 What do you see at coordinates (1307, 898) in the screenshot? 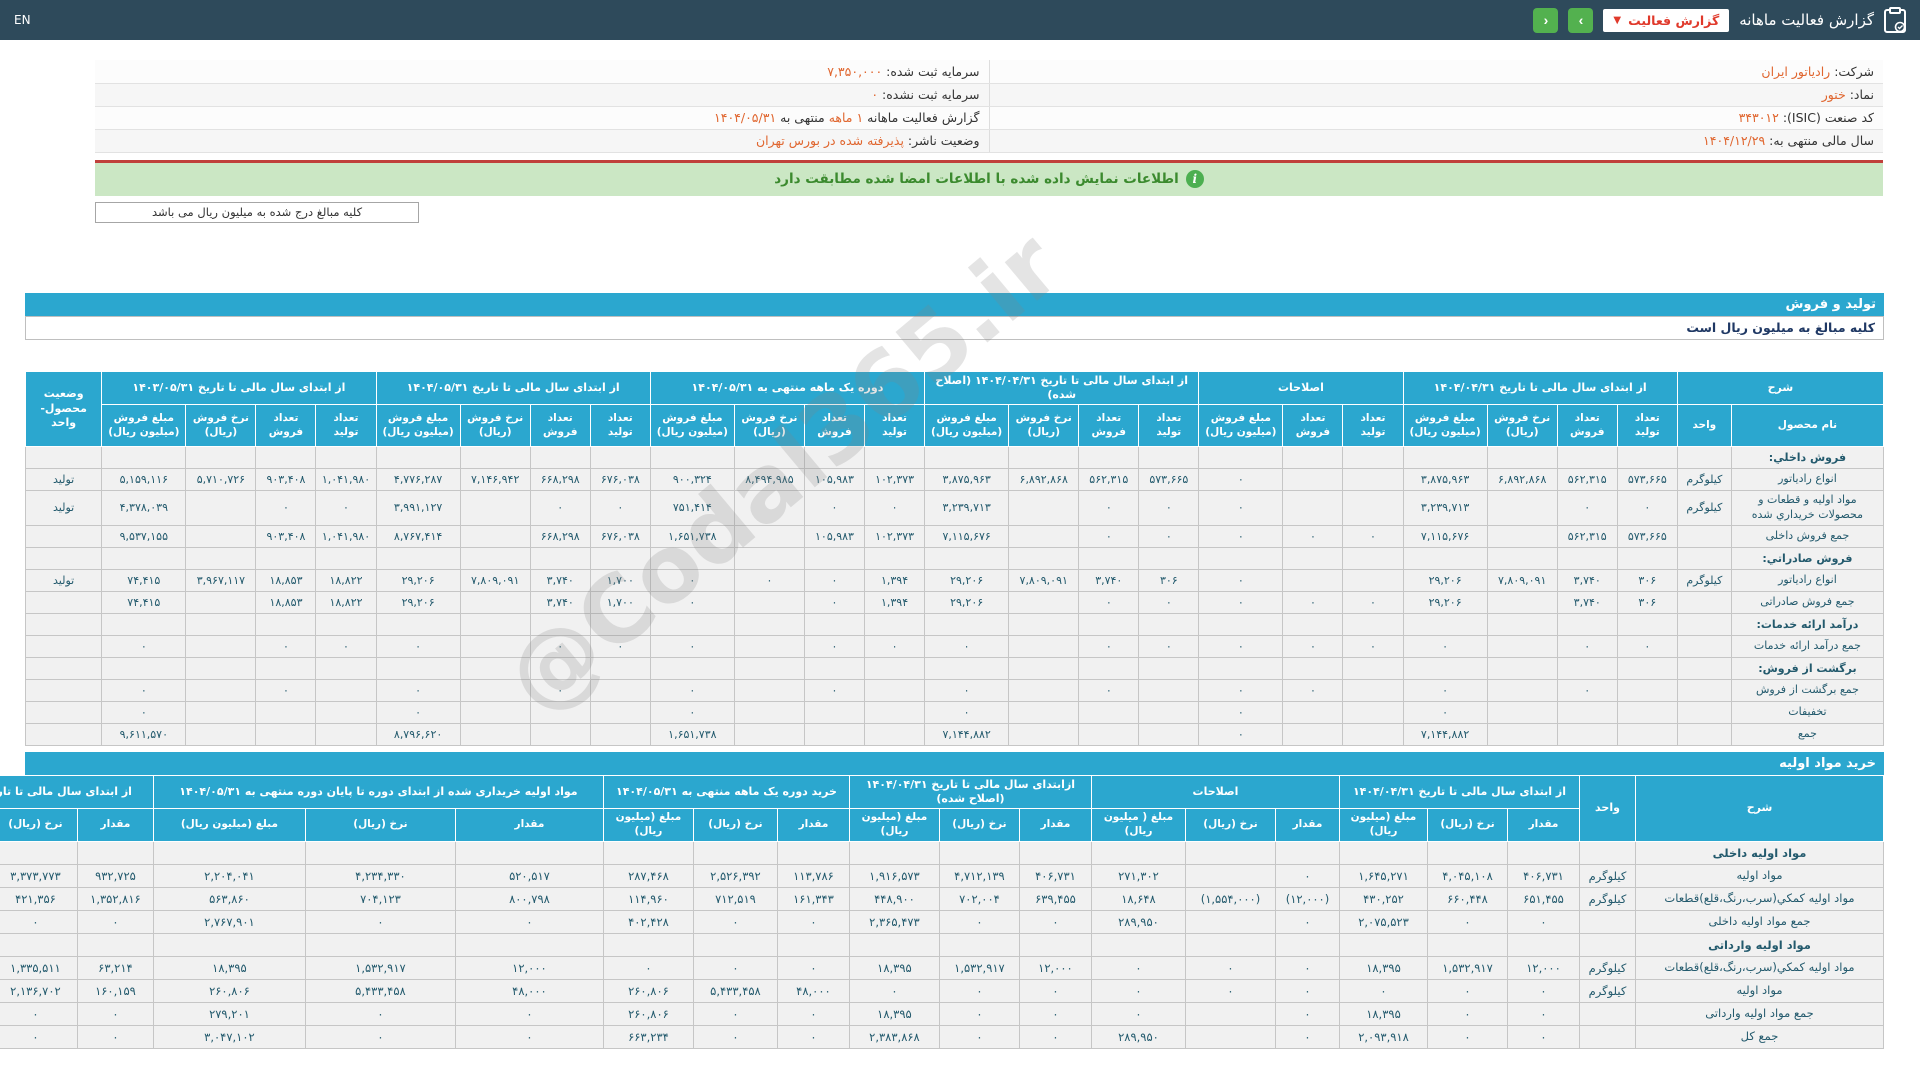
I see `table-cell: (۱۲,۰۰۰)` at bounding box center [1307, 898].